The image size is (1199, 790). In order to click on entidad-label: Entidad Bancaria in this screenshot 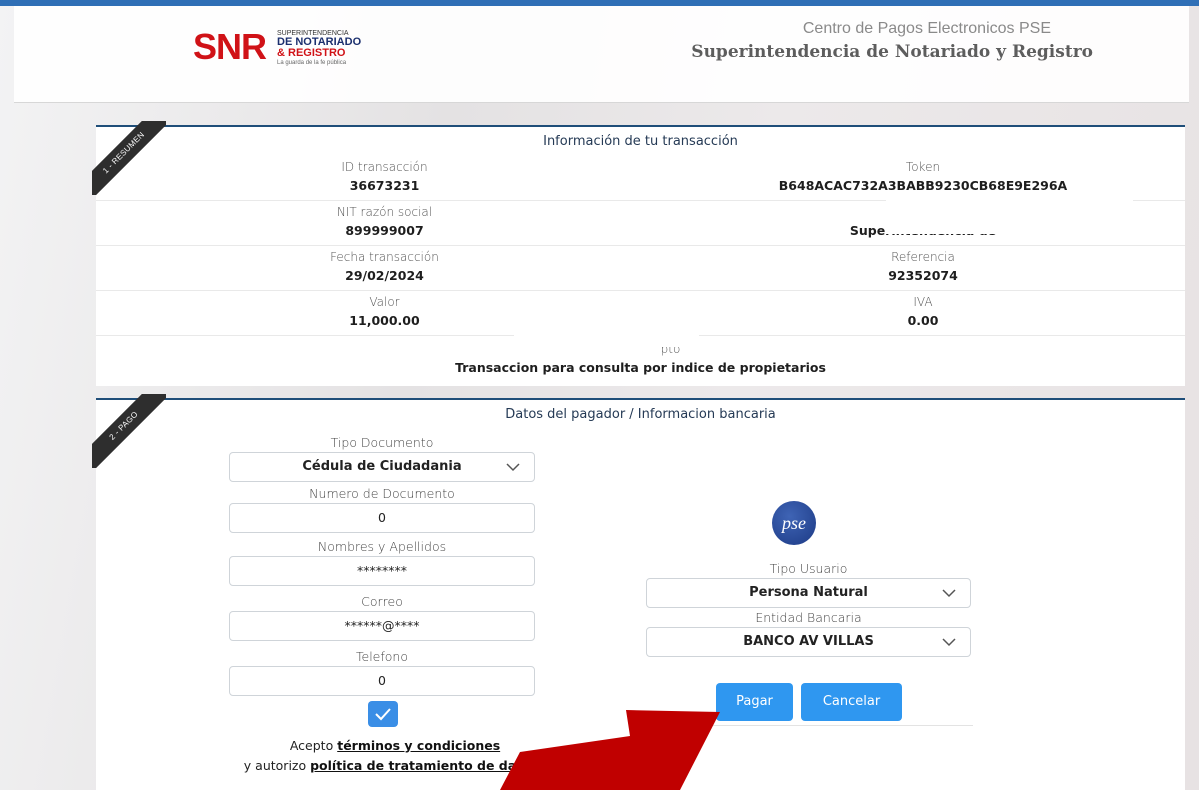, I will do `click(808, 617)`.